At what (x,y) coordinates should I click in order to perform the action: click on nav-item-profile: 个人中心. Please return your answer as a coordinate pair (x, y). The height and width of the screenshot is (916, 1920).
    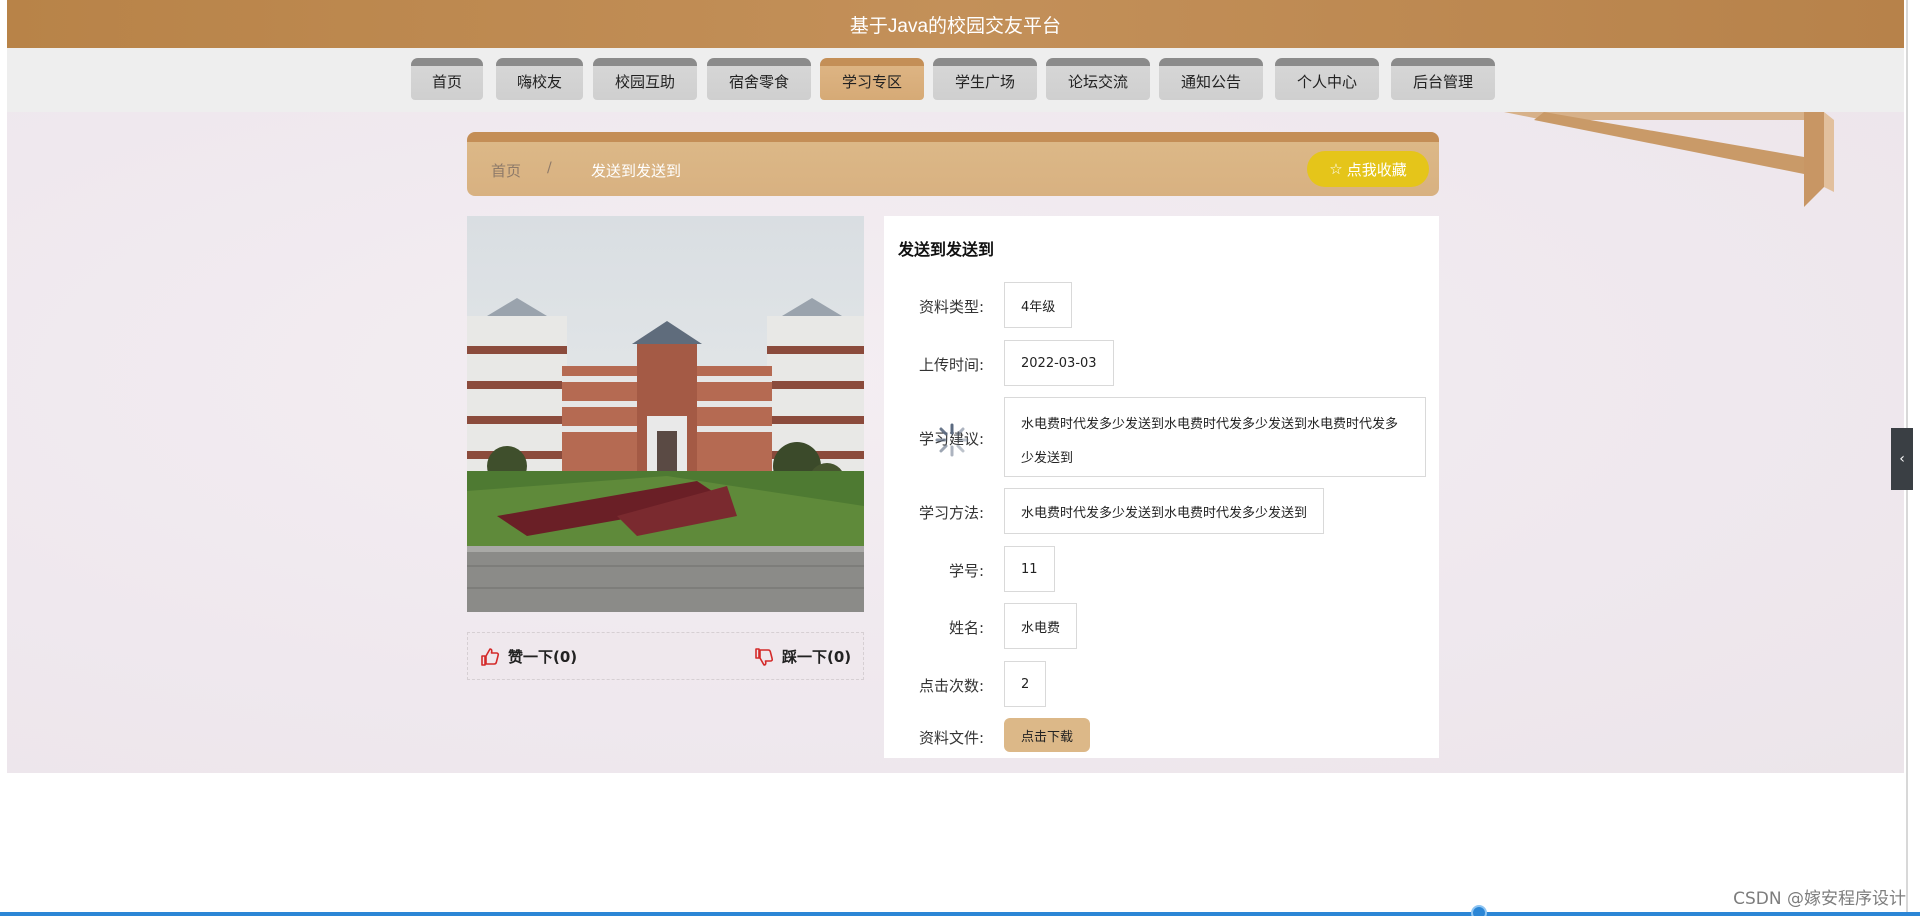
    Looking at the image, I should click on (1327, 79).